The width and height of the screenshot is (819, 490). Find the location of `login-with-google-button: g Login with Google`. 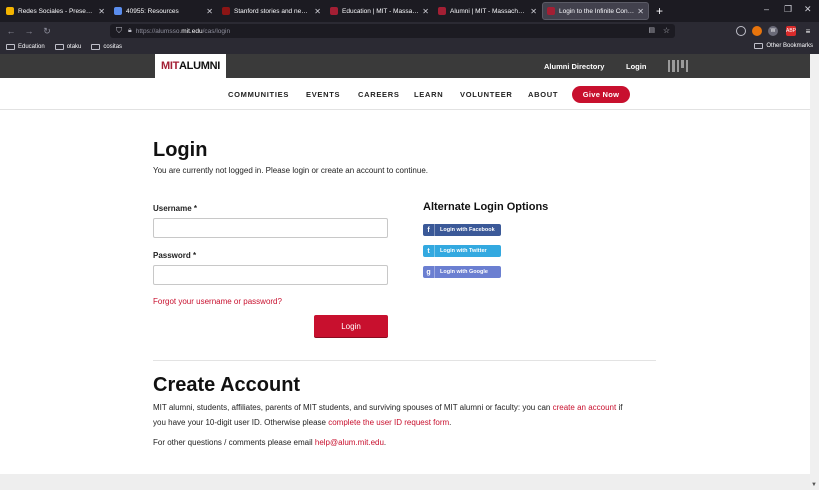

login-with-google-button: g Login with Google is located at coordinates (462, 272).